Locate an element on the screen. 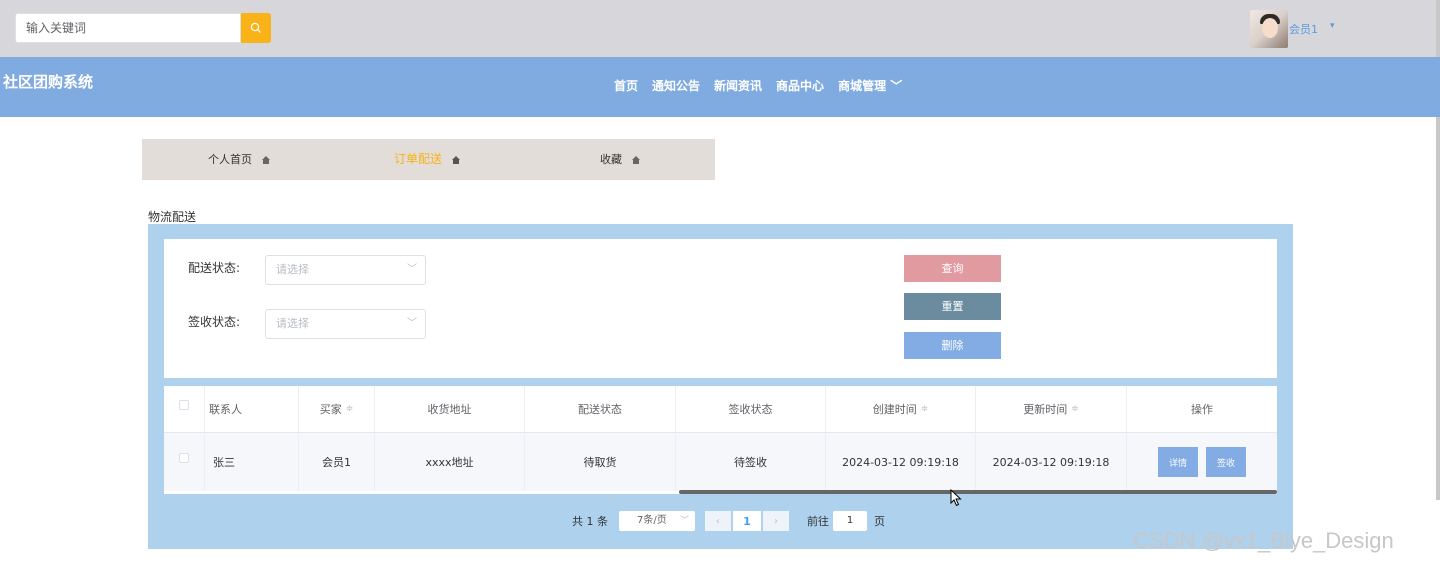 This screenshot has height=570, width=1440. tab-label: 订单配送 is located at coordinates (418, 159).